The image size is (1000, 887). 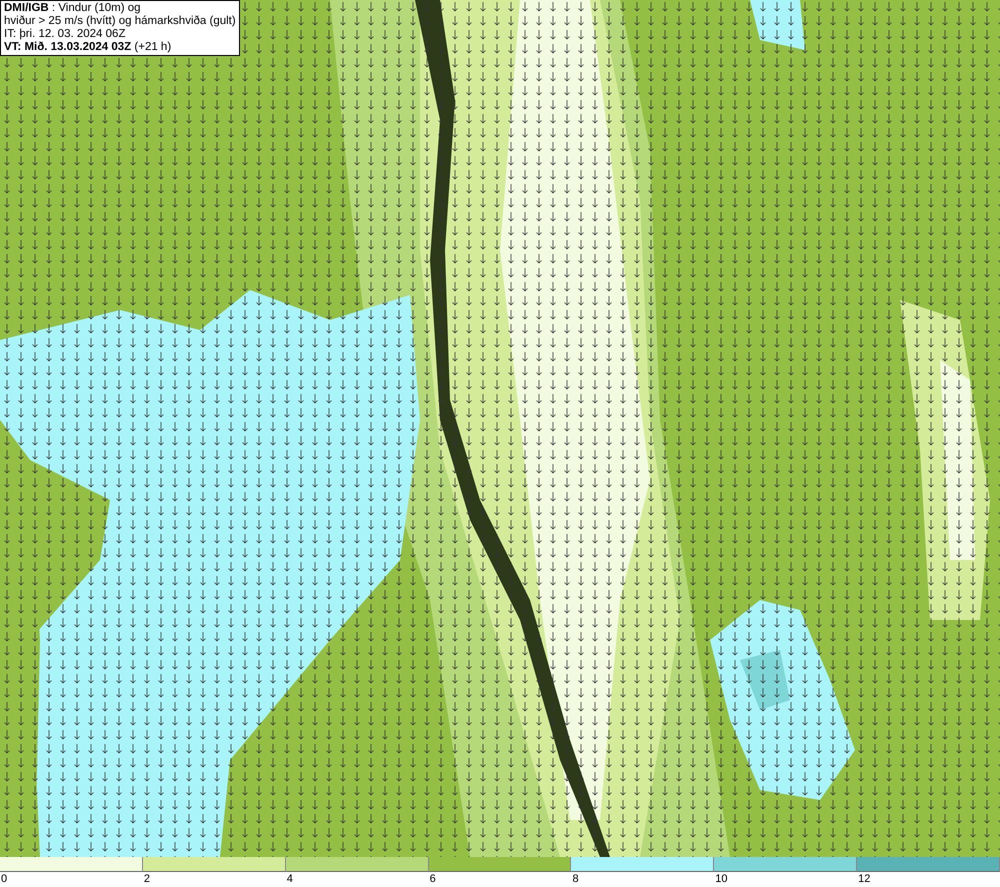 What do you see at coordinates (432, 879) in the screenshot?
I see `legend-tick-label: 6` at bounding box center [432, 879].